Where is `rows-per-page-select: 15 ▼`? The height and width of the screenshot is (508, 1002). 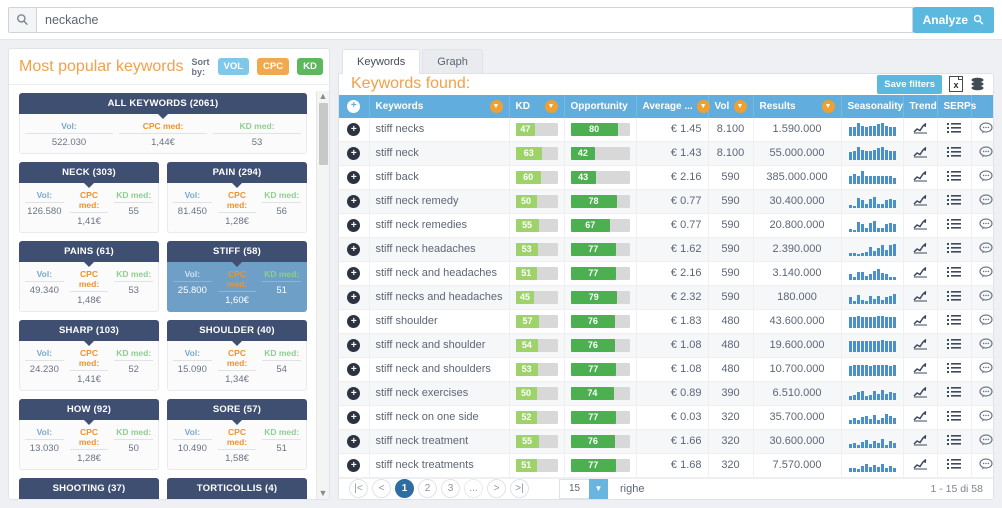
rows-per-page-select: 15 ▼ is located at coordinates (583, 488).